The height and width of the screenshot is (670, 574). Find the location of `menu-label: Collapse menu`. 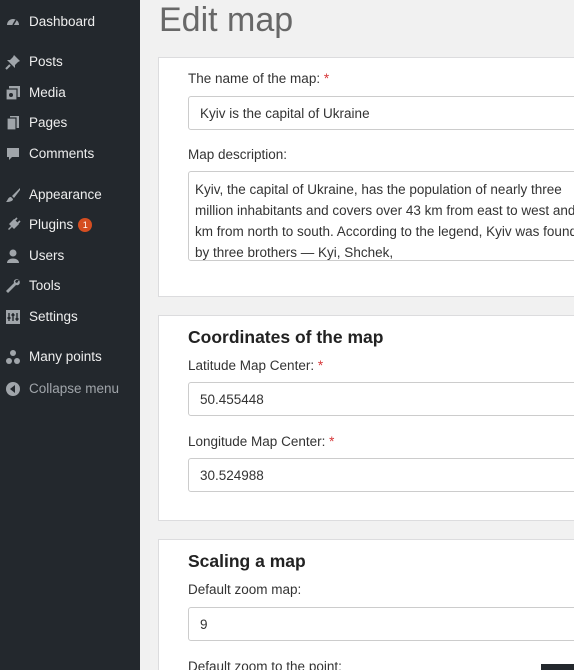

menu-label: Collapse menu is located at coordinates (74, 388).